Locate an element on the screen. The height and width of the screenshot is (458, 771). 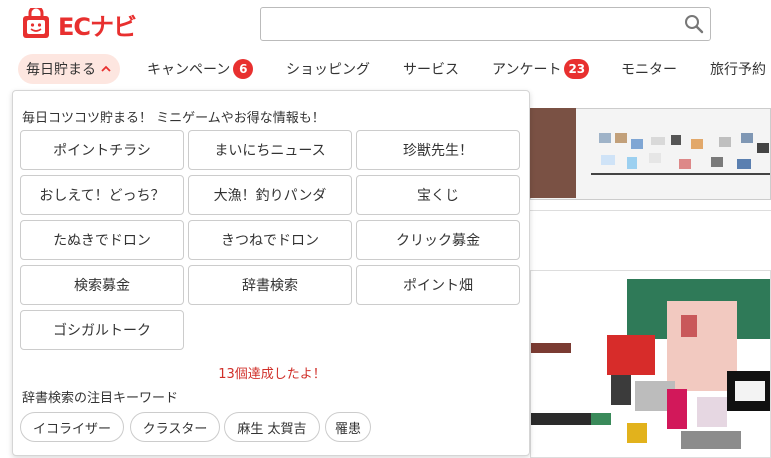
nav-item-label: ショッピング is located at coordinates (328, 70).